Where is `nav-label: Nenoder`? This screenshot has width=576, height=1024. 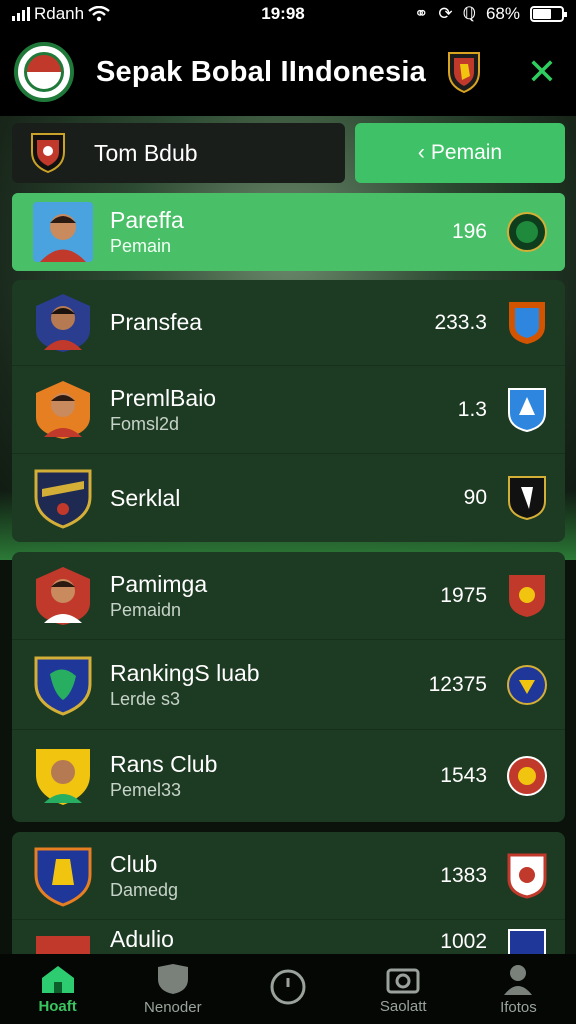
nav-label: Nenoder is located at coordinates (173, 1007).